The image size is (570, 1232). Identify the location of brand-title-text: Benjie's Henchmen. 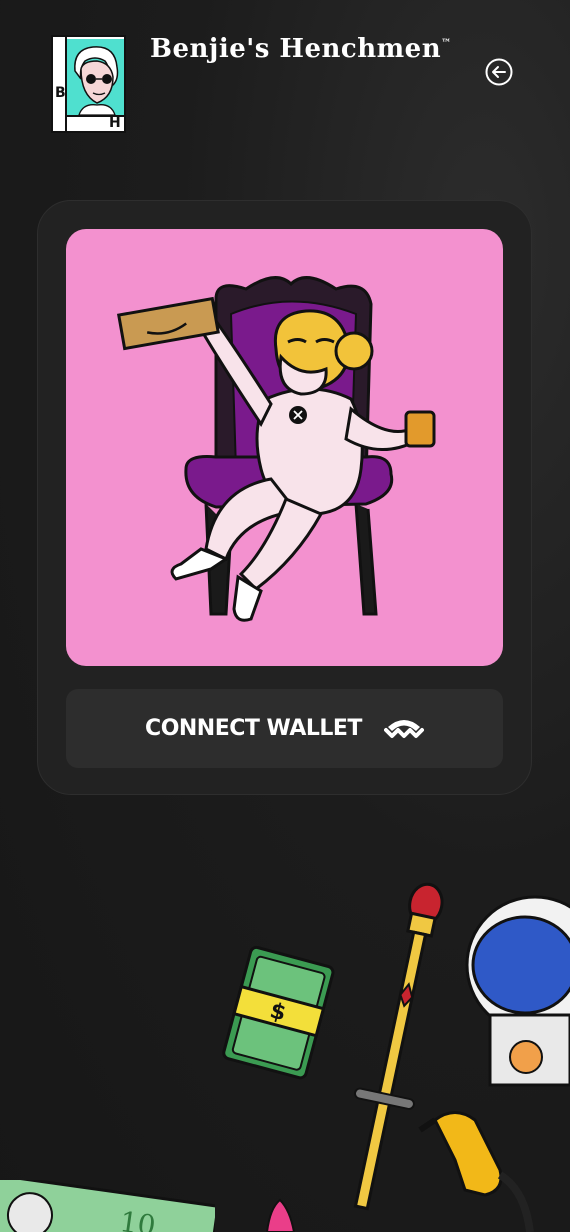
(296, 49).